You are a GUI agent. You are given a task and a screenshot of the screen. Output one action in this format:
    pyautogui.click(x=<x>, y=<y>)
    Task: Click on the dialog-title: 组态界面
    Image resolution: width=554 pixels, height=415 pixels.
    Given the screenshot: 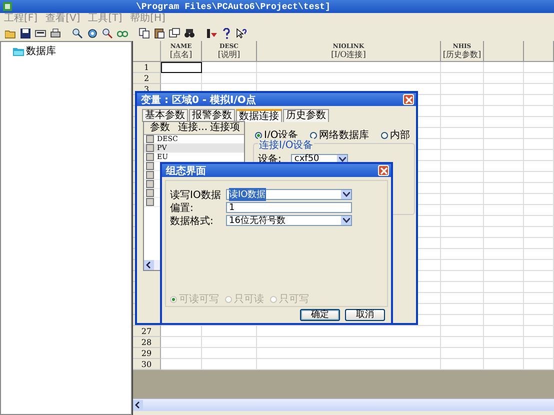 What is the action you would take?
    pyautogui.click(x=186, y=171)
    